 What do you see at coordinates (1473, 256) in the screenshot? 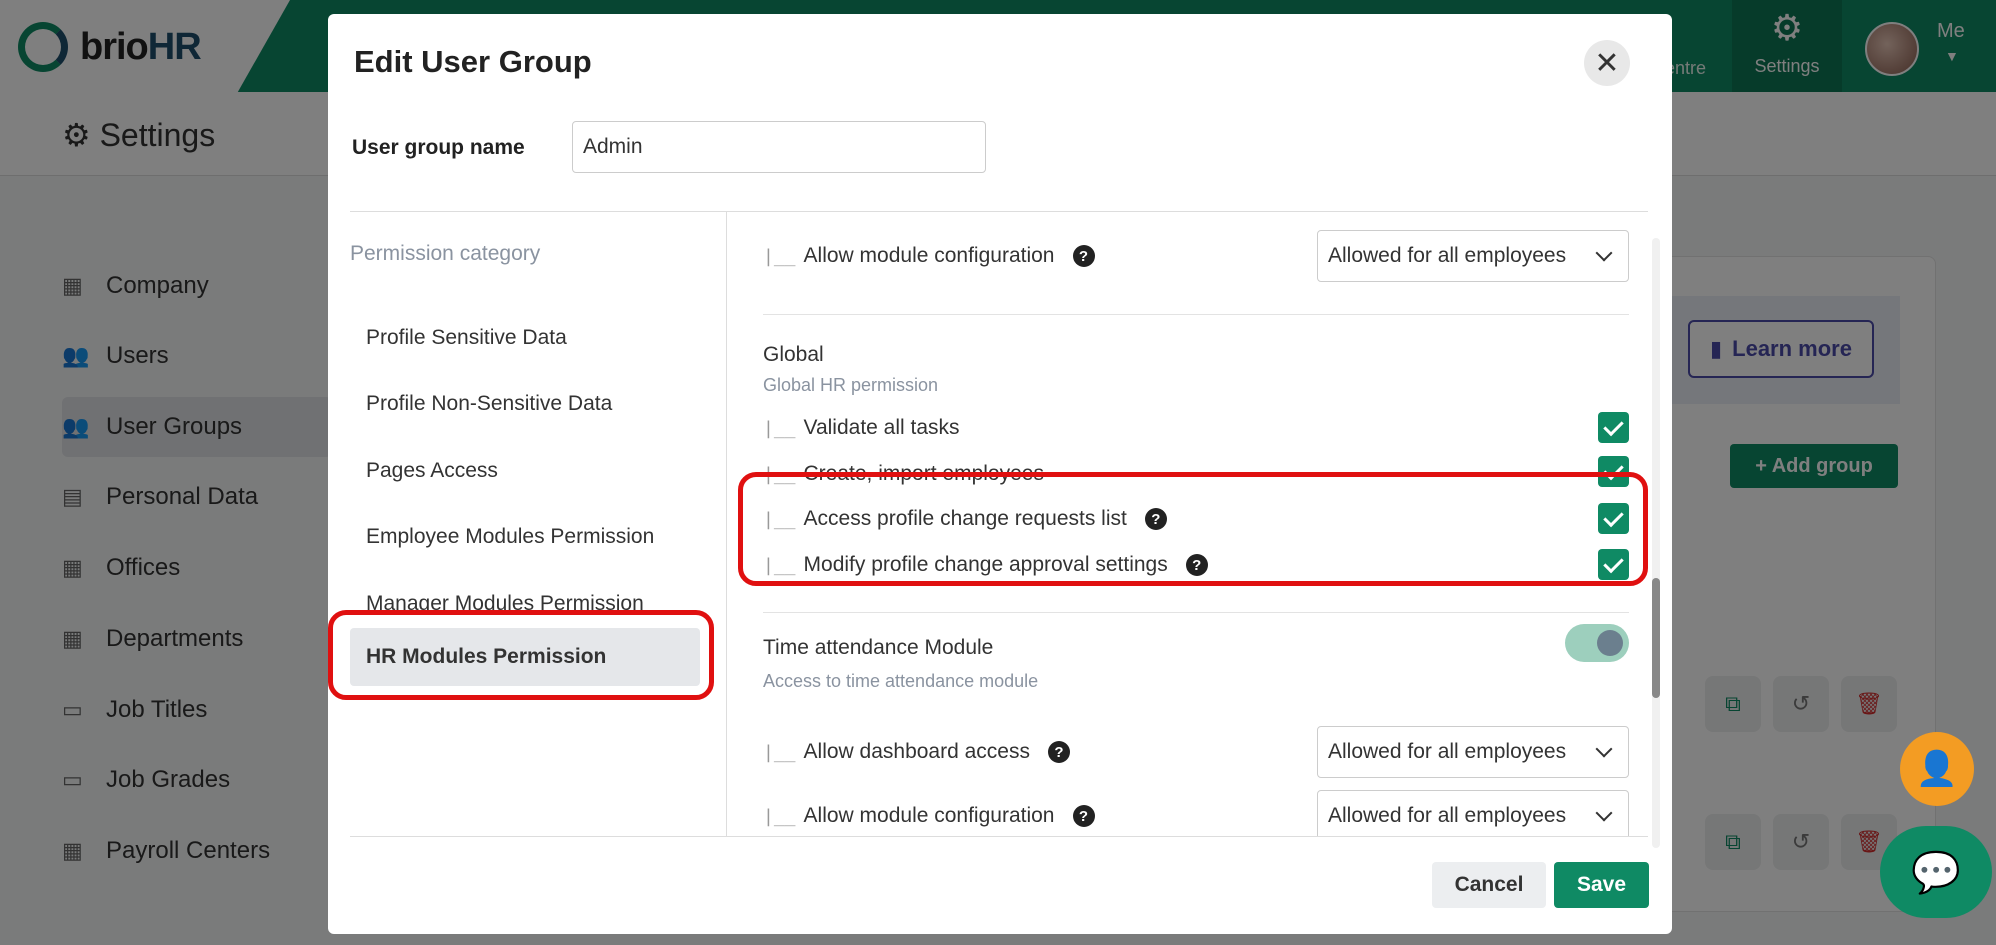
I see `top-config-select: Allowed for all employees` at bounding box center [1473, 256].